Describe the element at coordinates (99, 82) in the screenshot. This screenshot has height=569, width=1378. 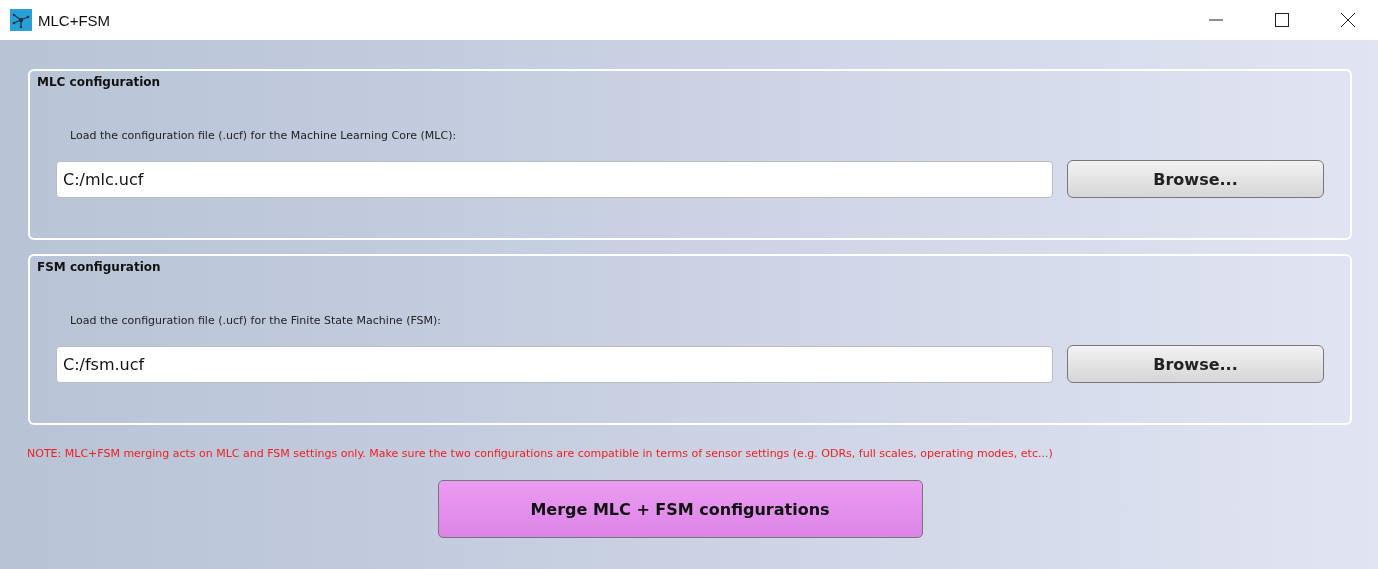
I see `group-title: MLC configuration` at that location.